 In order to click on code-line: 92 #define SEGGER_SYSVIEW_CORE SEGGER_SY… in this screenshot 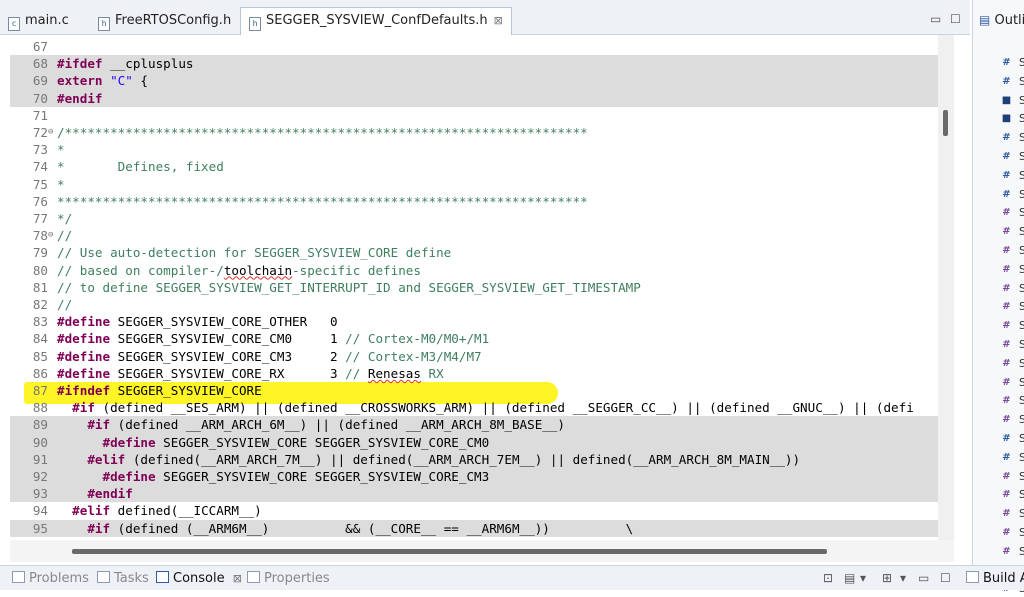, I will do `click(474, 477)`.